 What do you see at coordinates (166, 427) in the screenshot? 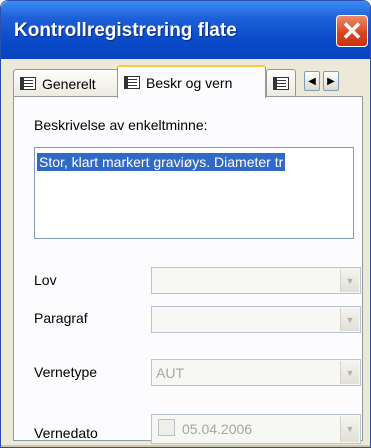
I see `vernedato-checkbox` at bounding box center [166, 427].